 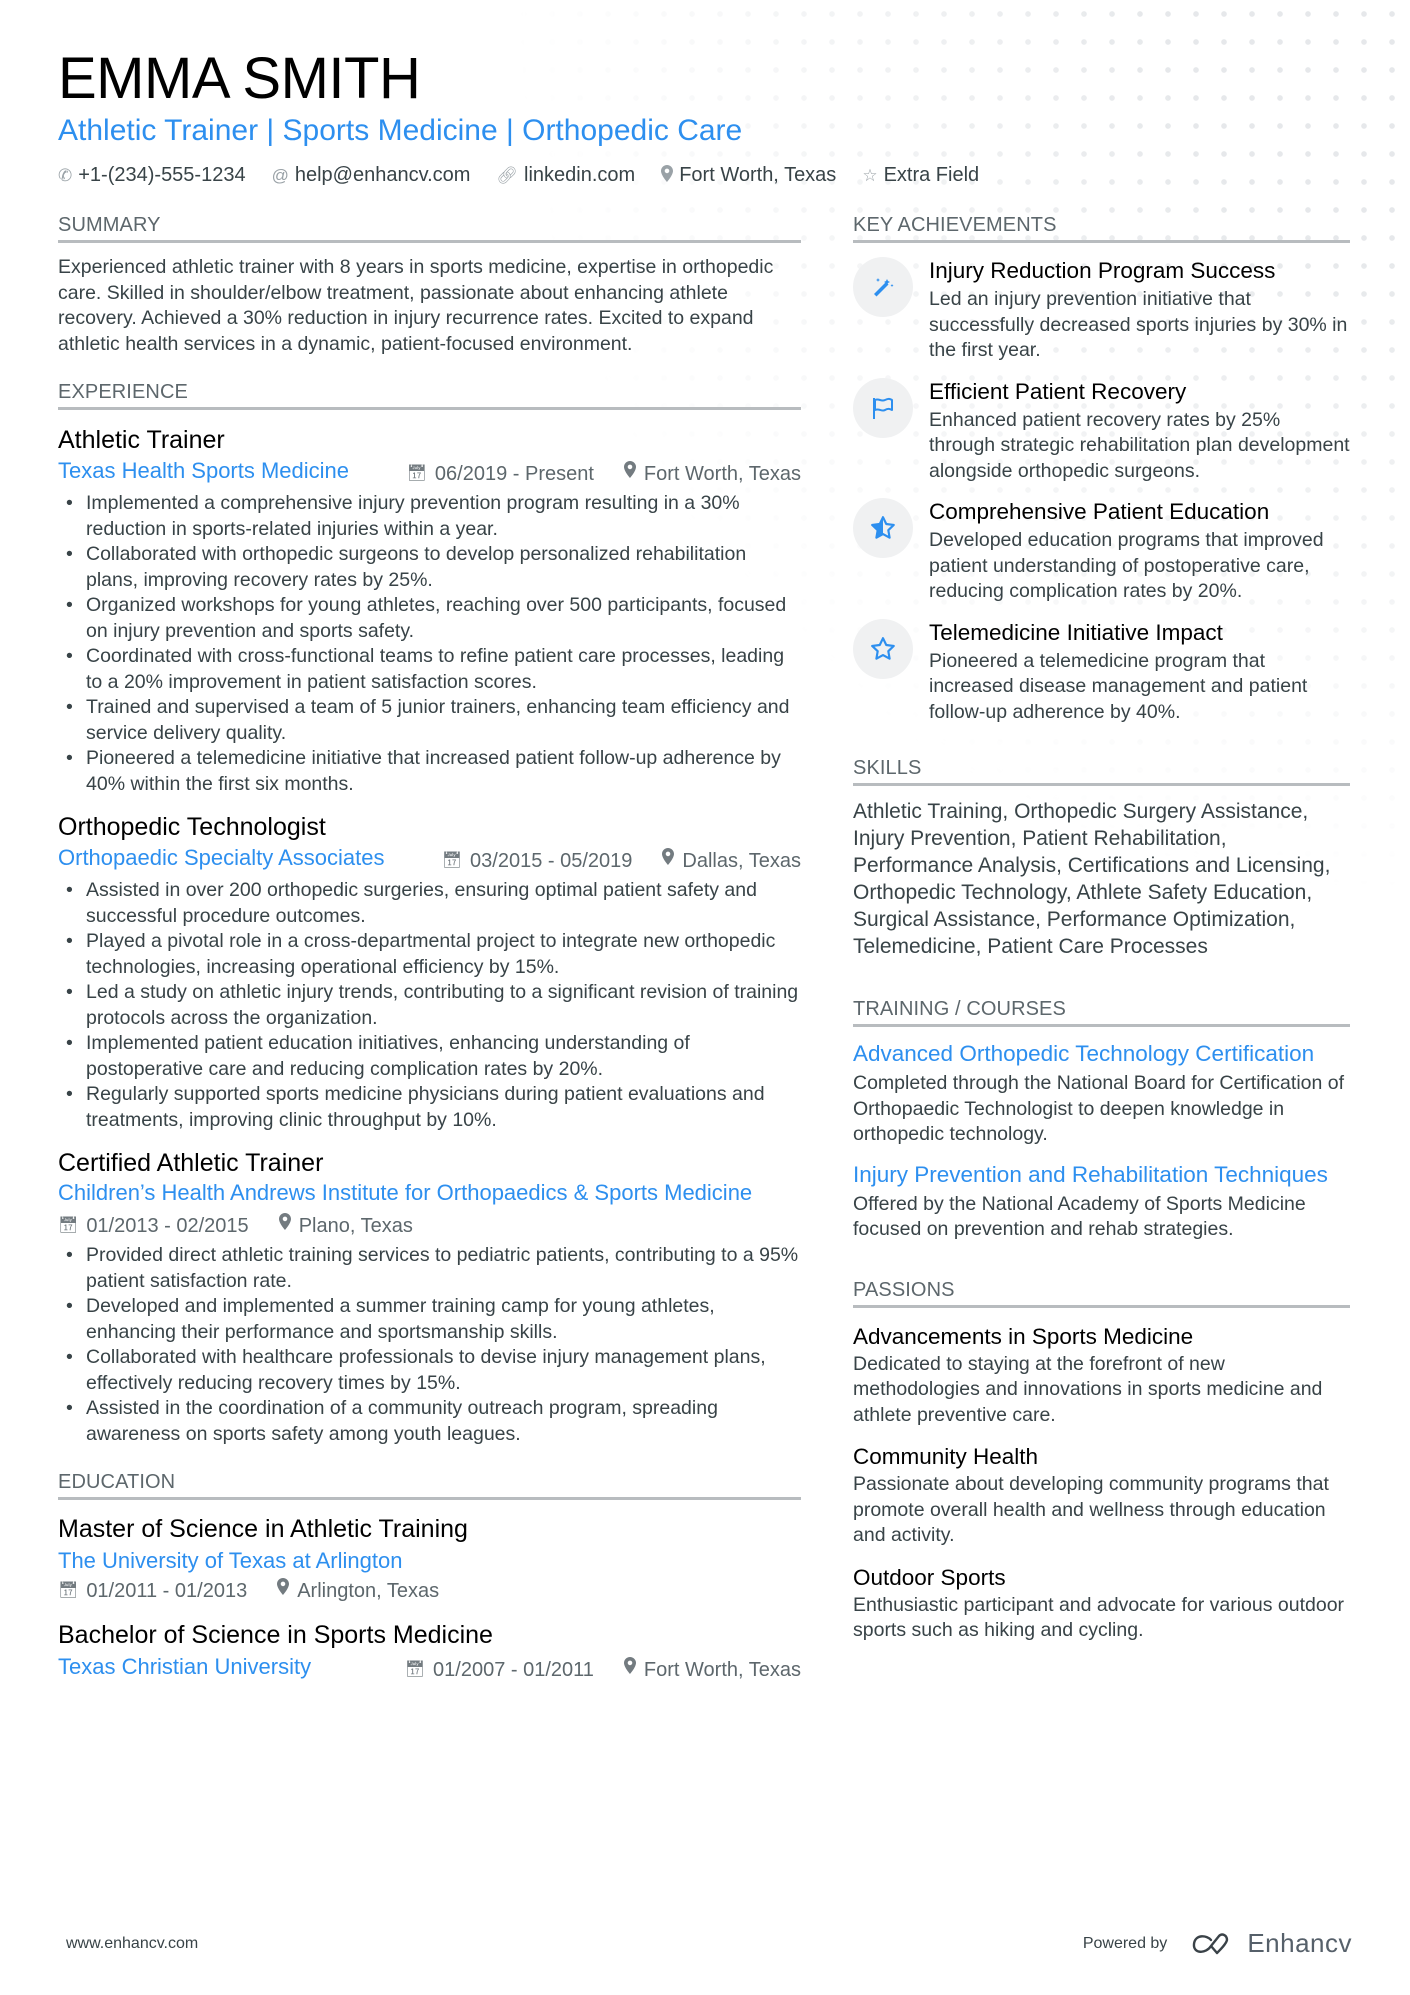 What do you see at coordinates (203, 471) in the screenshot?
I see `company-name: Texas Health Sports Medicine` at bounding box center [203, 471].